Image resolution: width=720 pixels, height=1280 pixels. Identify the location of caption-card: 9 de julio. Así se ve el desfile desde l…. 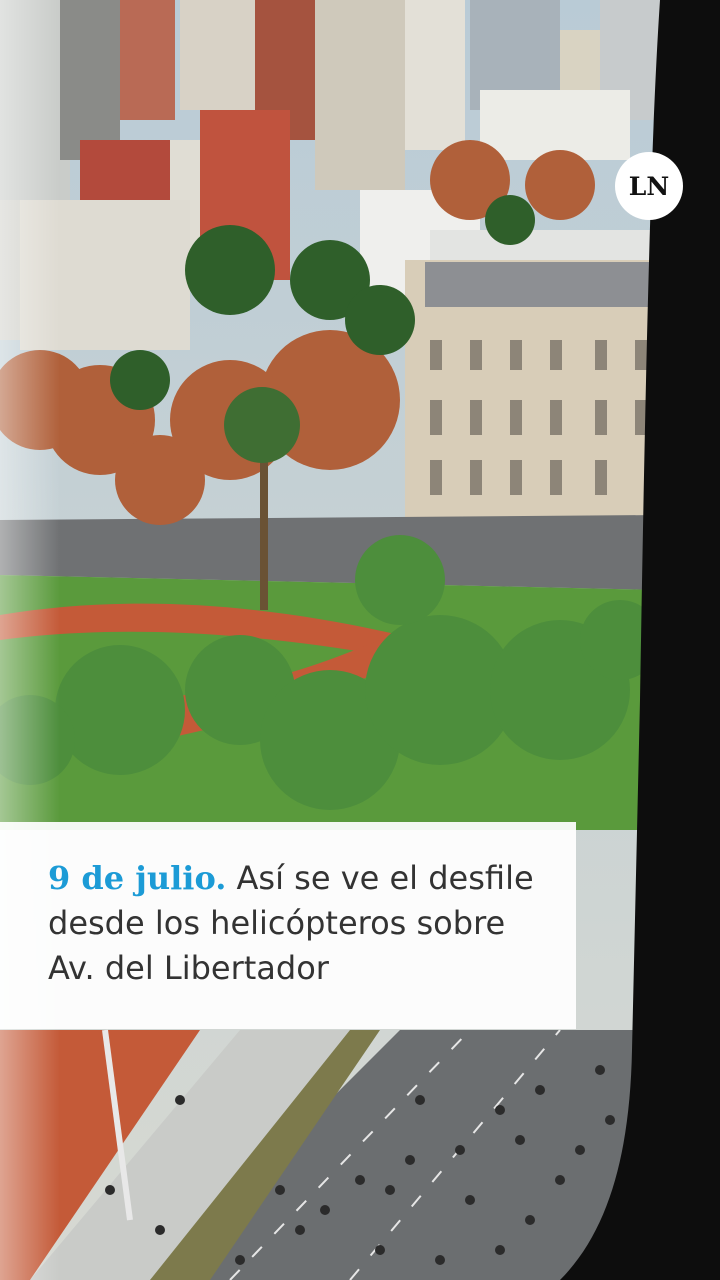
(288, 925).